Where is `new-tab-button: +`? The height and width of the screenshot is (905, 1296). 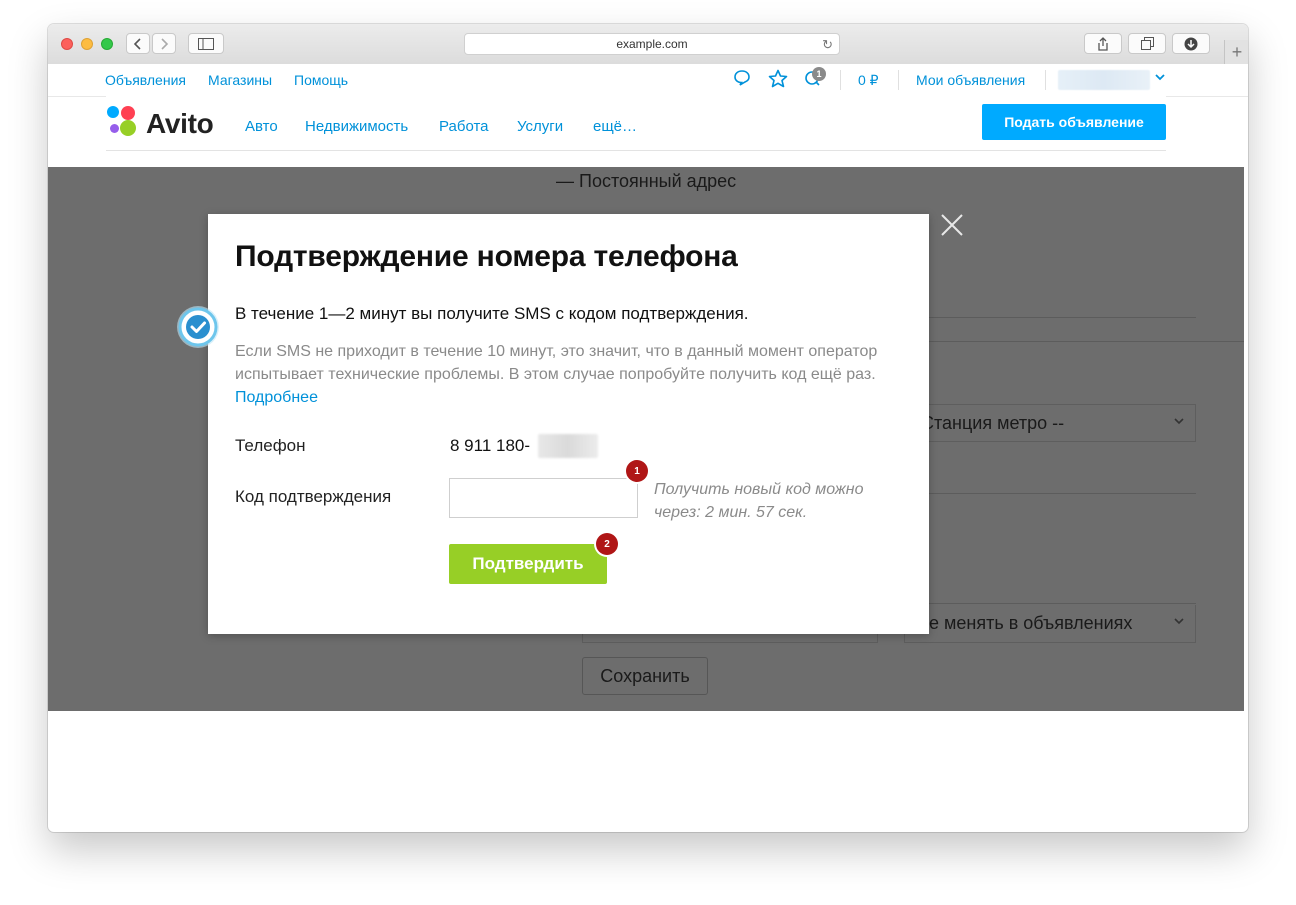 new-tab-button: + is located at coordinates (1236, 52).